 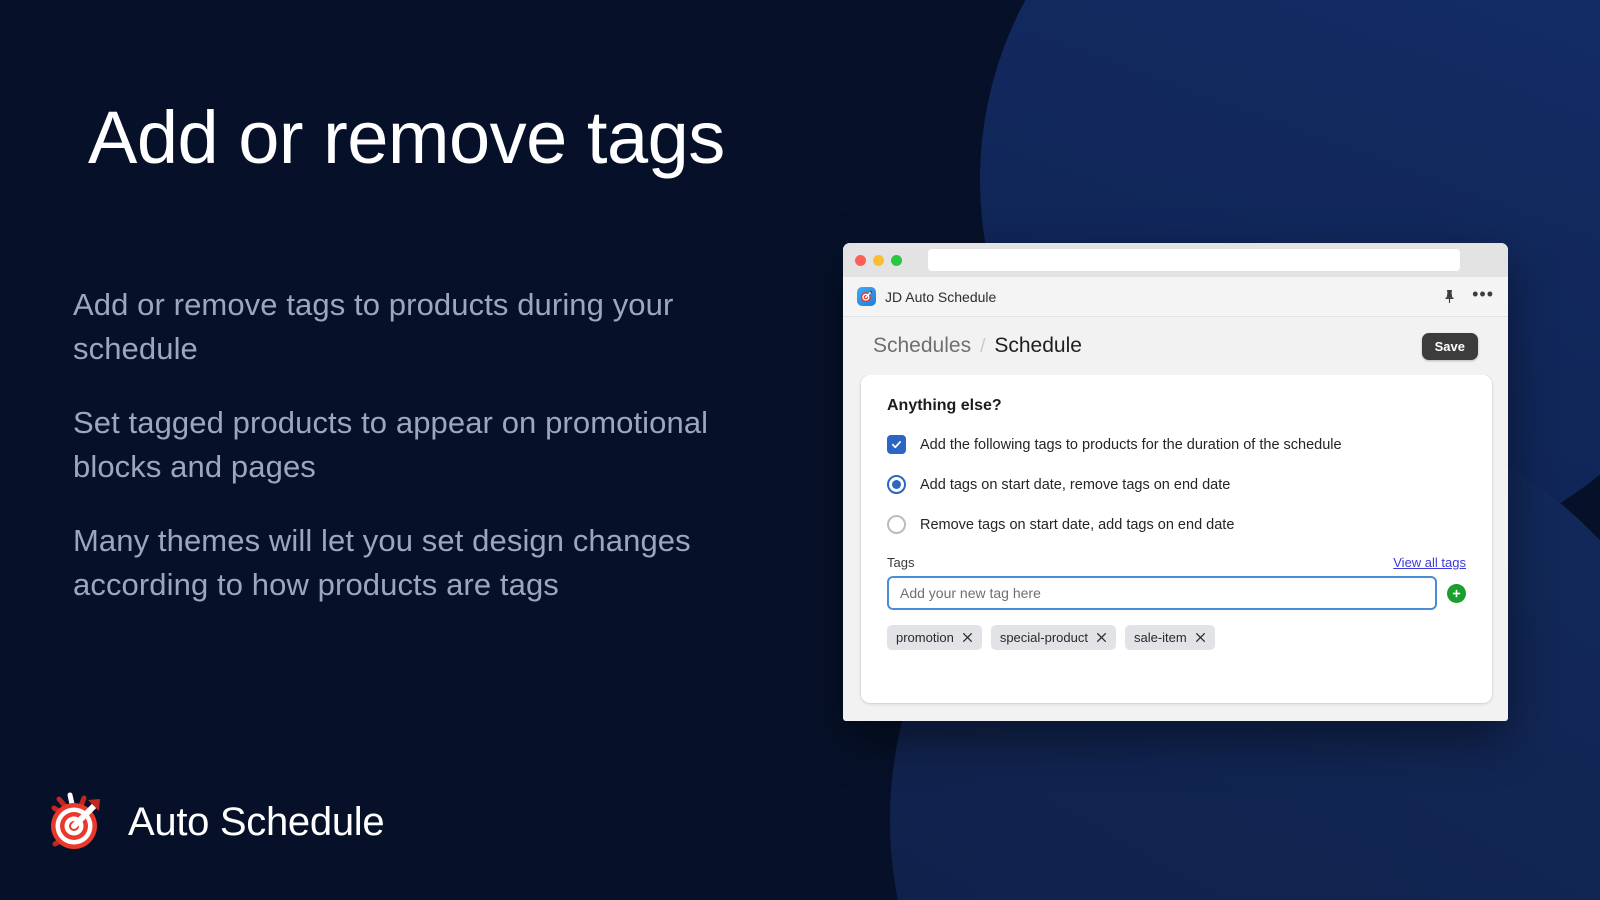 I want to click on tag-chip-label: sale-item, so click(x=1160, y=637).